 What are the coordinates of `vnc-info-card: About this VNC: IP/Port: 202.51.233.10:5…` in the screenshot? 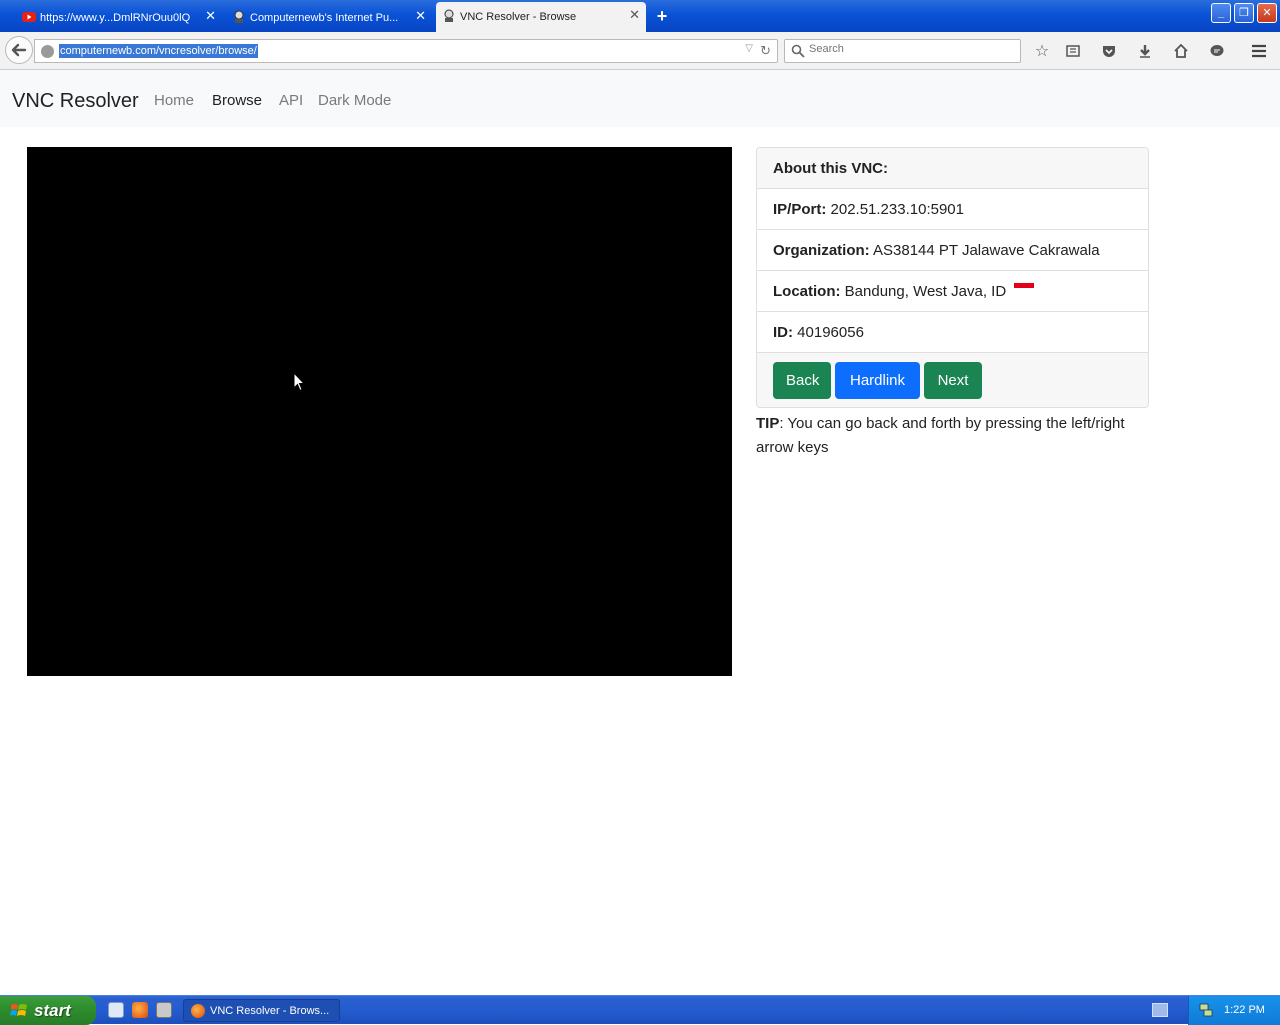 It's located at (952, 277).